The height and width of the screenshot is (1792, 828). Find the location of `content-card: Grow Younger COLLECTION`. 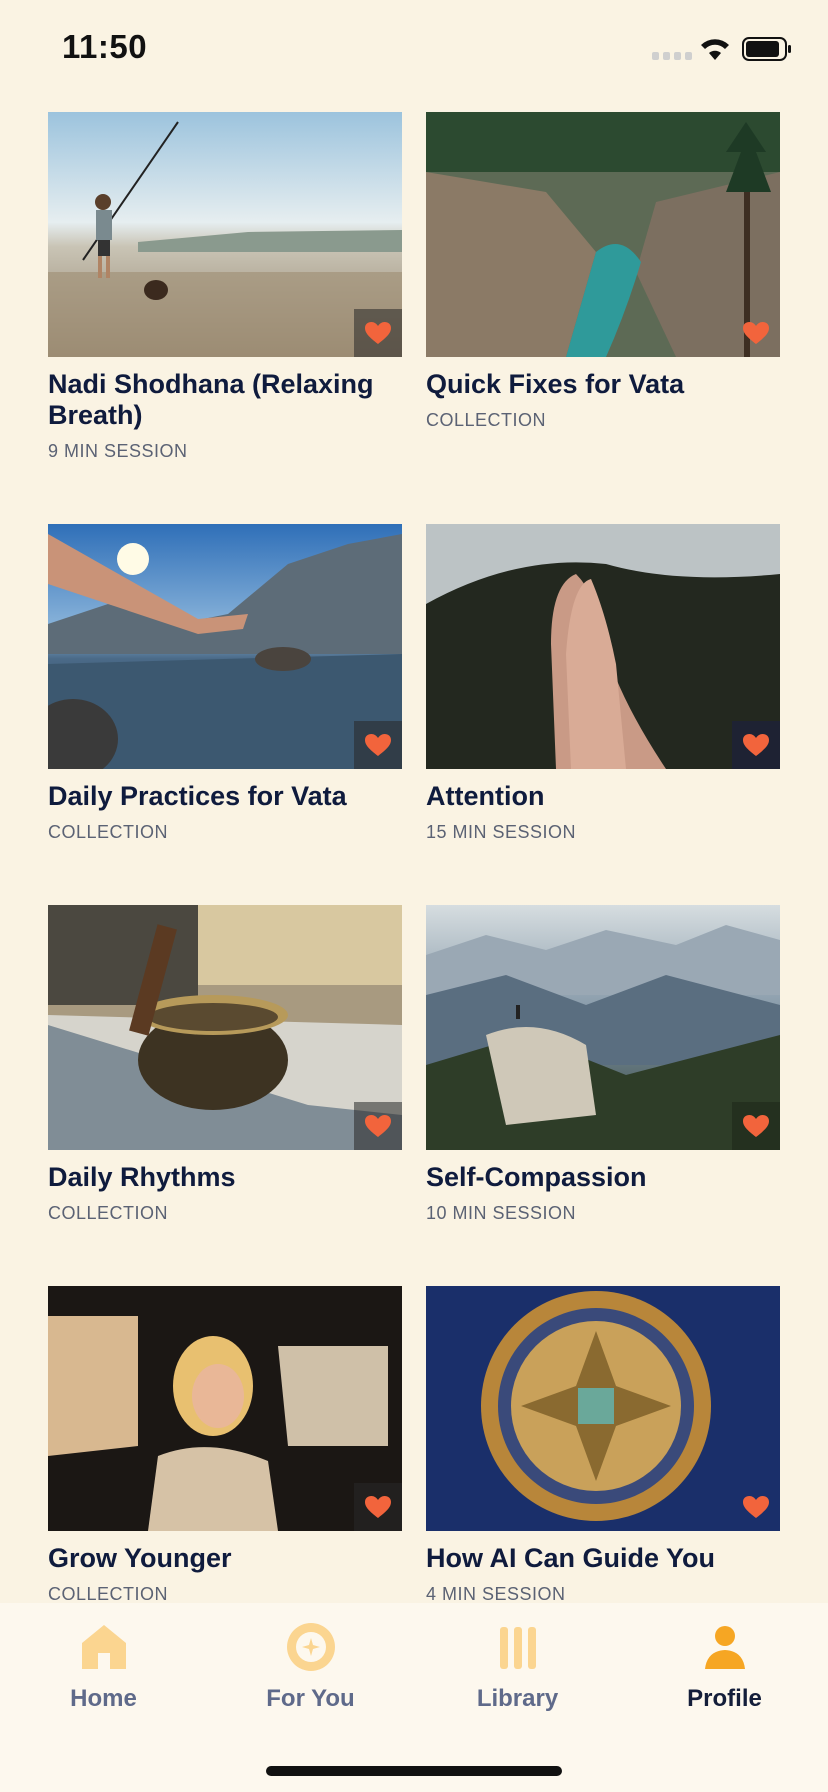

content-card: Grow Younger COLLECTION is located at coordinates (225, 1445).